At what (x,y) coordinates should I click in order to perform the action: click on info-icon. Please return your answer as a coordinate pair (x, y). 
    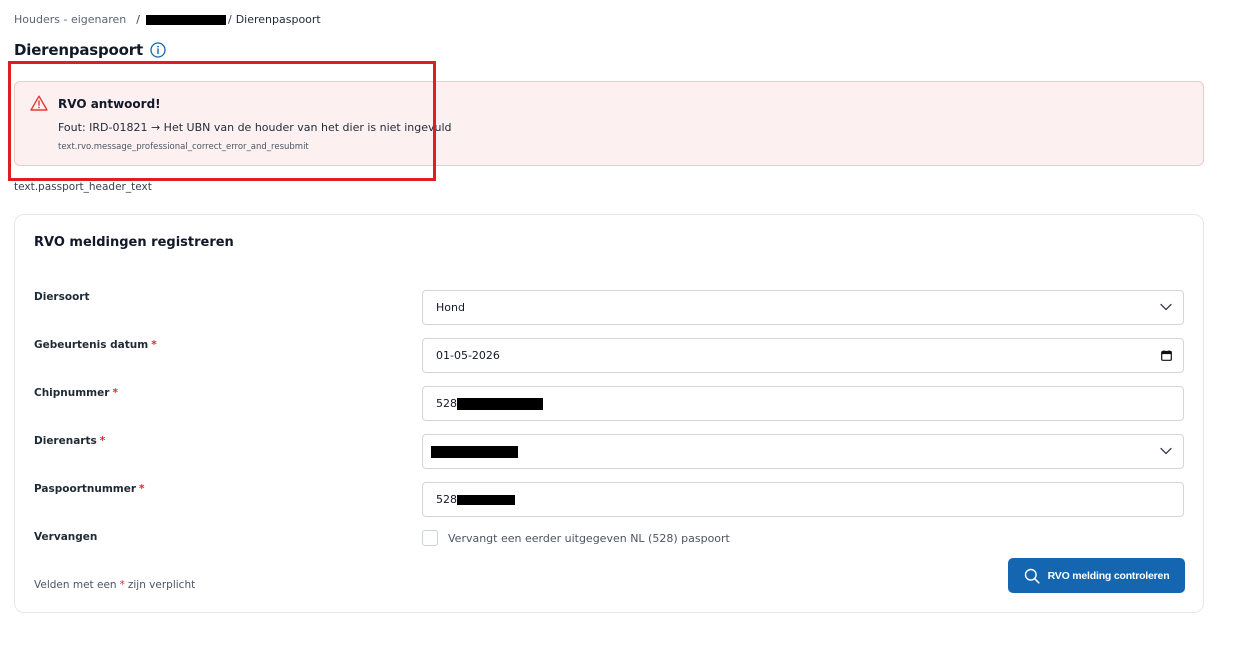
    Looking at the image, I should click on (158, 50).